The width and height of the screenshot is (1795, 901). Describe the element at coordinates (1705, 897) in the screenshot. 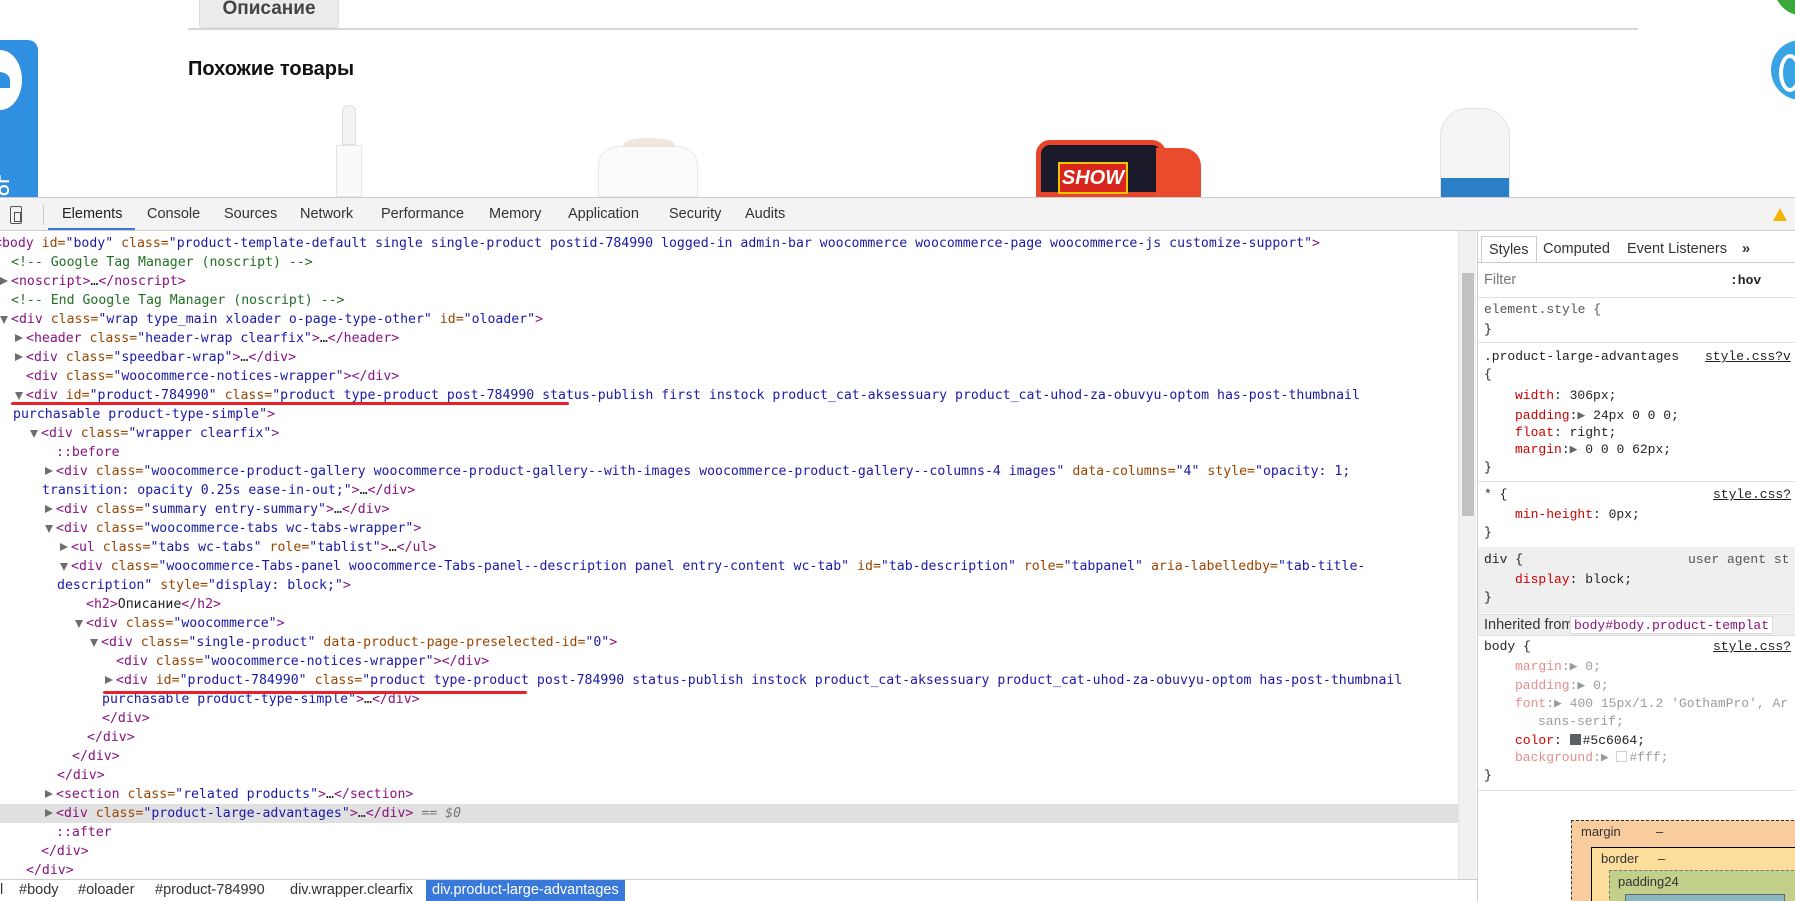

I see `box-model-content` at that location.